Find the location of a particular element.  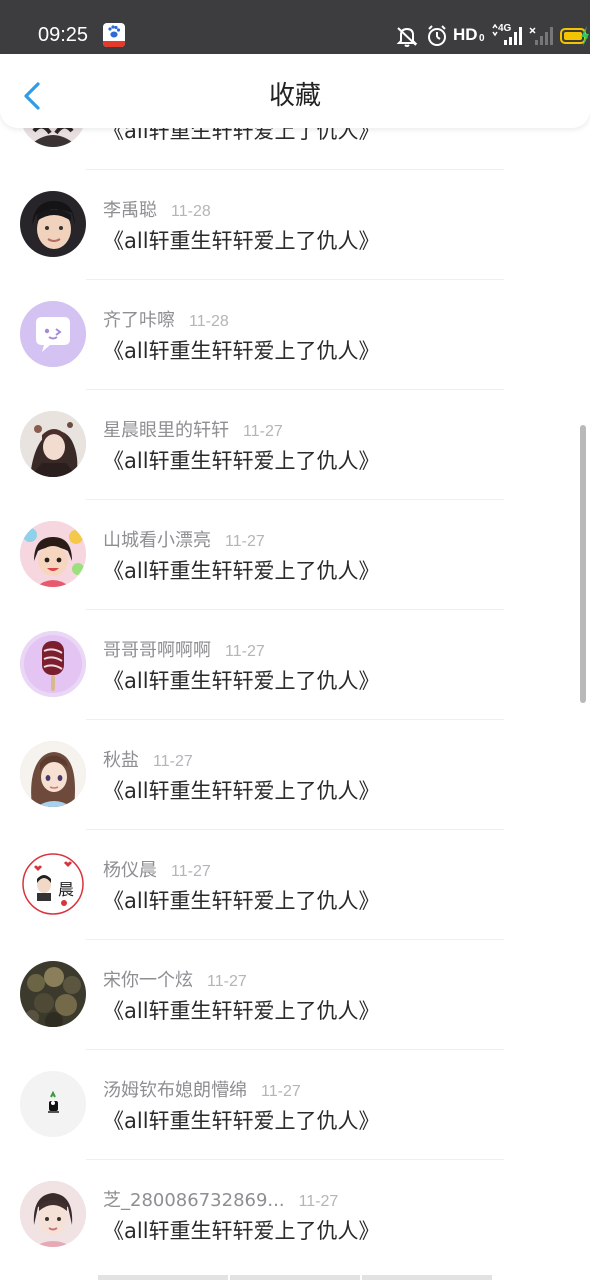

item-meta: 芝_280086732869... 11-27 is located at coordinates (221, 1198).